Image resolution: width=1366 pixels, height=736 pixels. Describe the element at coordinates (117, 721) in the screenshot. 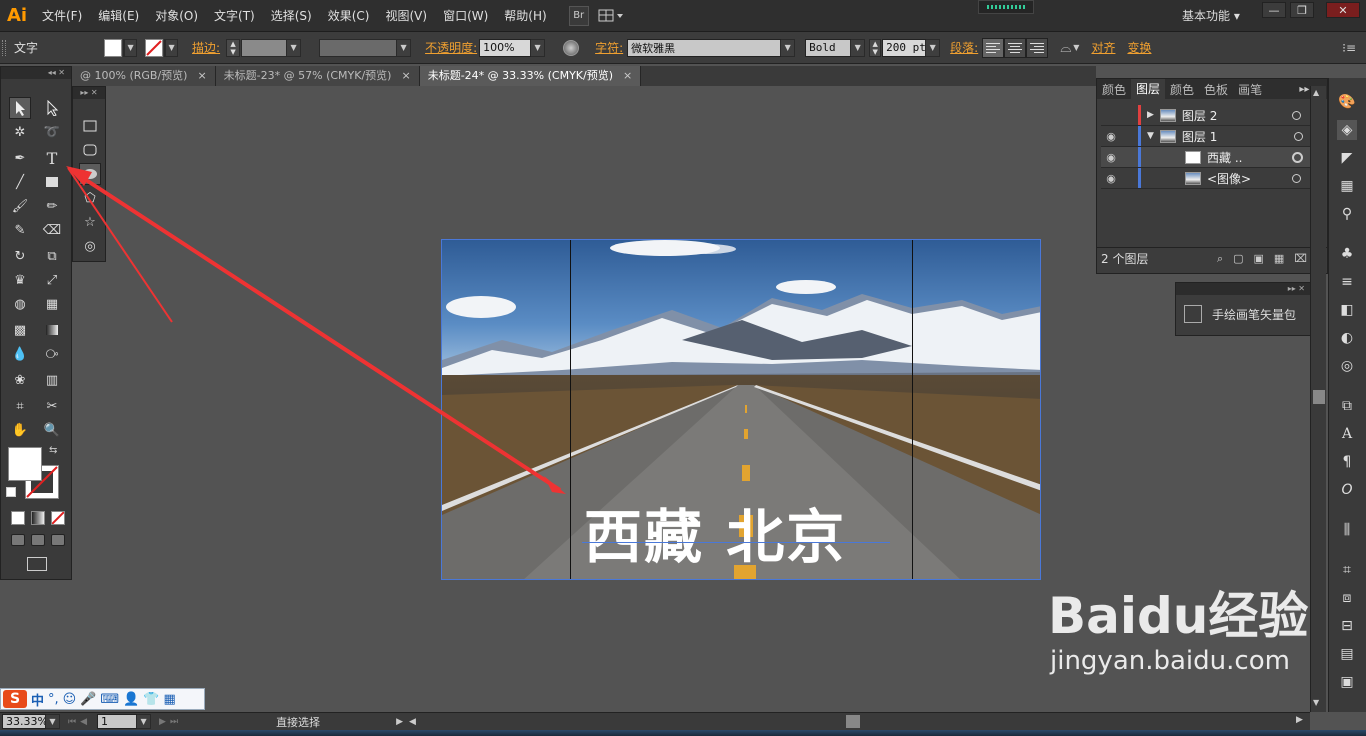

I see `artboard-number-field: 1` at that location.